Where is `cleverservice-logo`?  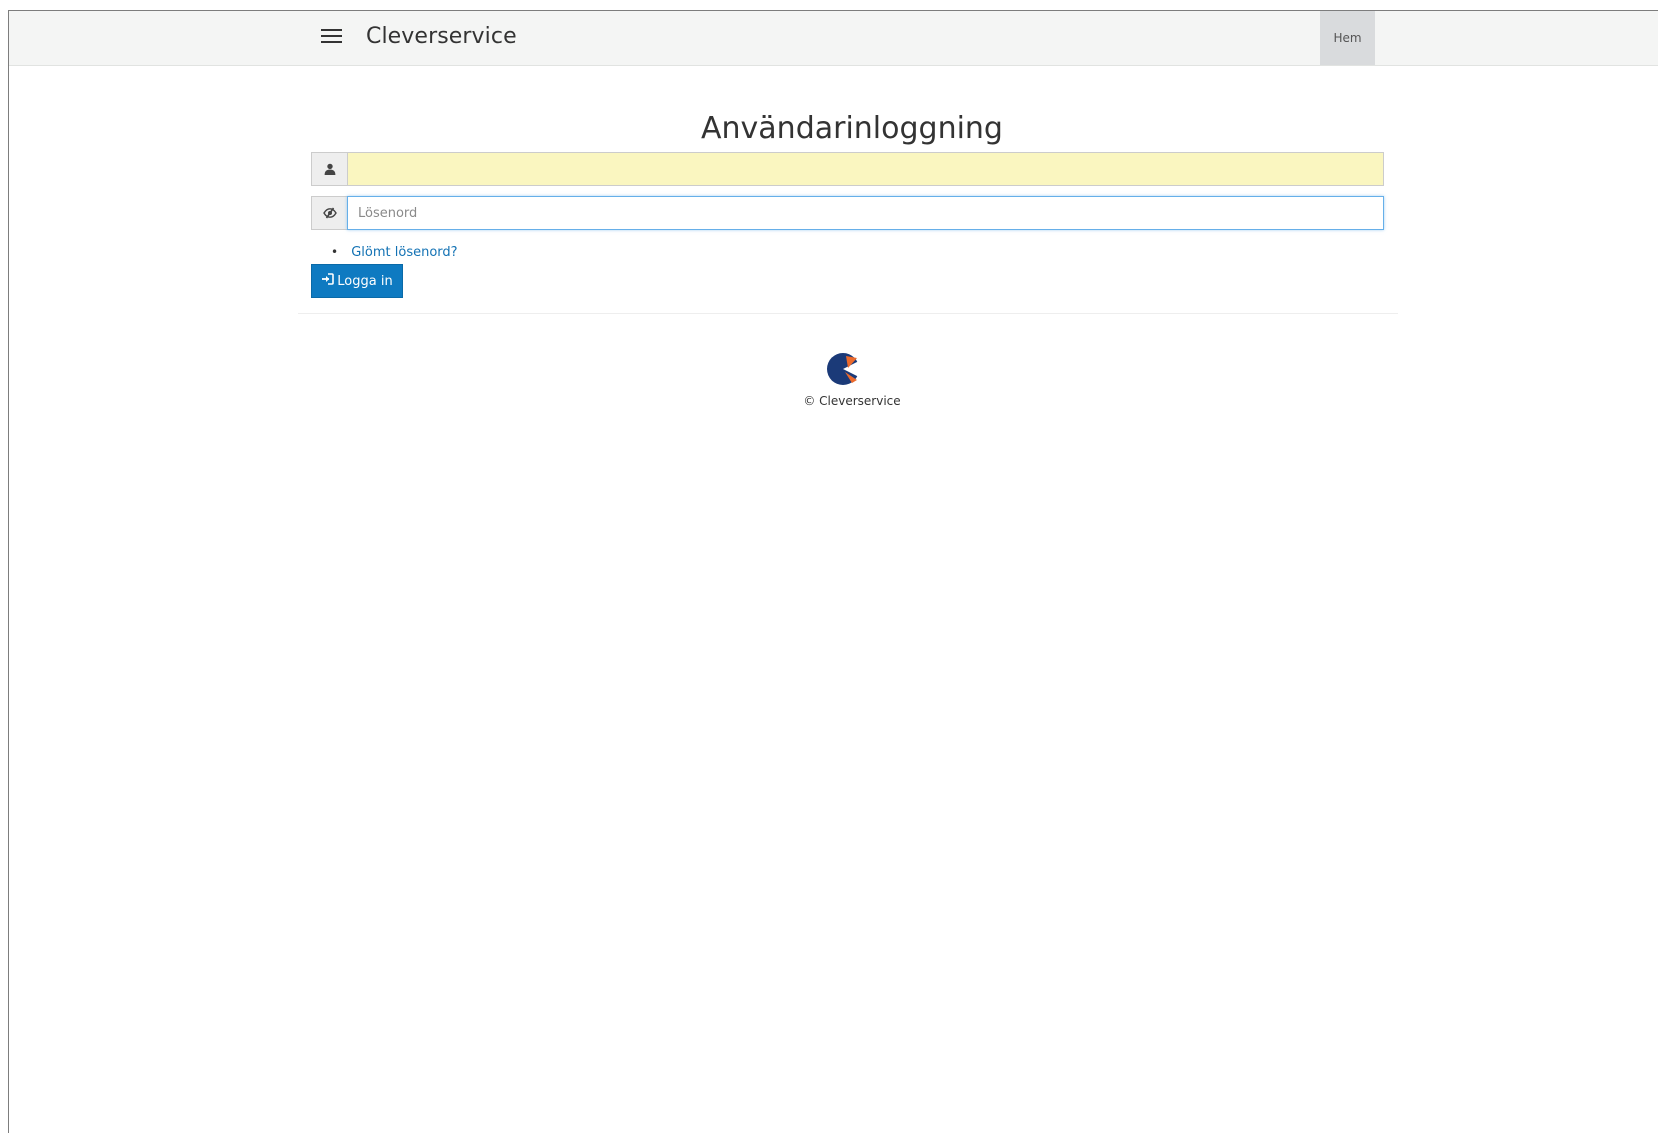 cleverservice-logo is located at coordinates (844, 369).